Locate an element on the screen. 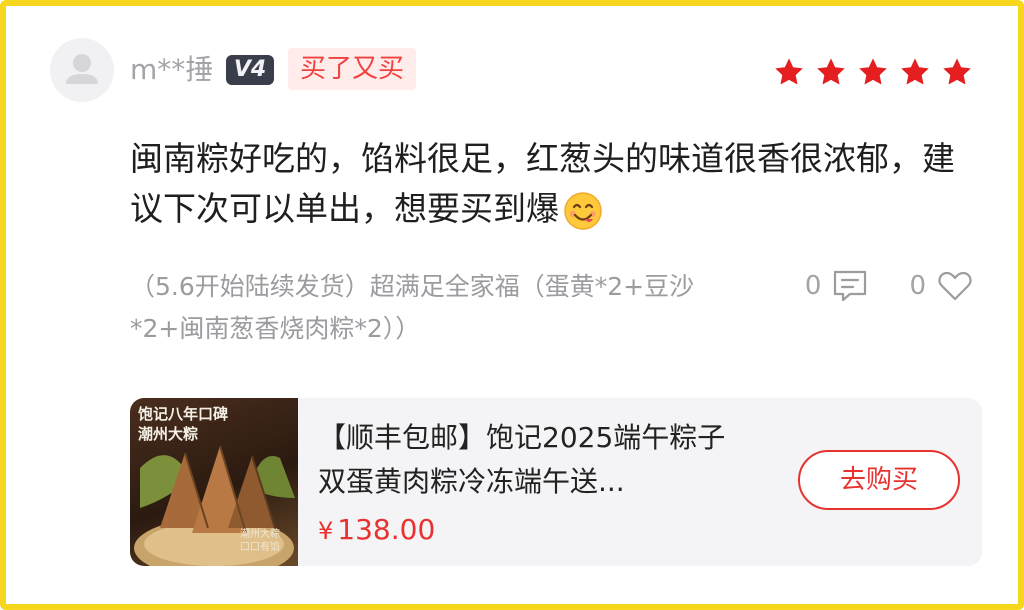 The image size is (1024, 610). username: m**捶 is located at coordinates (172, 69).